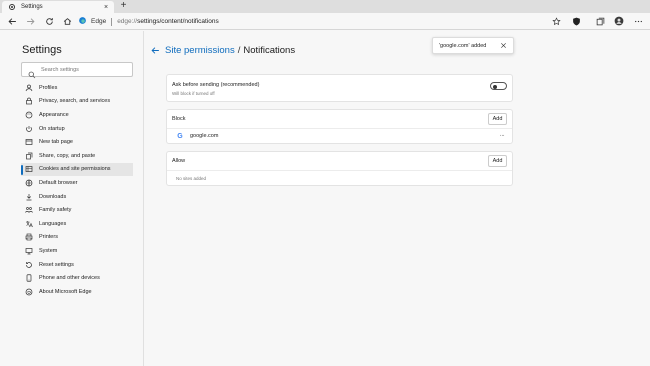 This screenshot has height=366, width=650. What do you see at coordinates (56, 142) in the screenshot?
I see `sidebar-item-label: New tab page` at bounding box center [56, 142].